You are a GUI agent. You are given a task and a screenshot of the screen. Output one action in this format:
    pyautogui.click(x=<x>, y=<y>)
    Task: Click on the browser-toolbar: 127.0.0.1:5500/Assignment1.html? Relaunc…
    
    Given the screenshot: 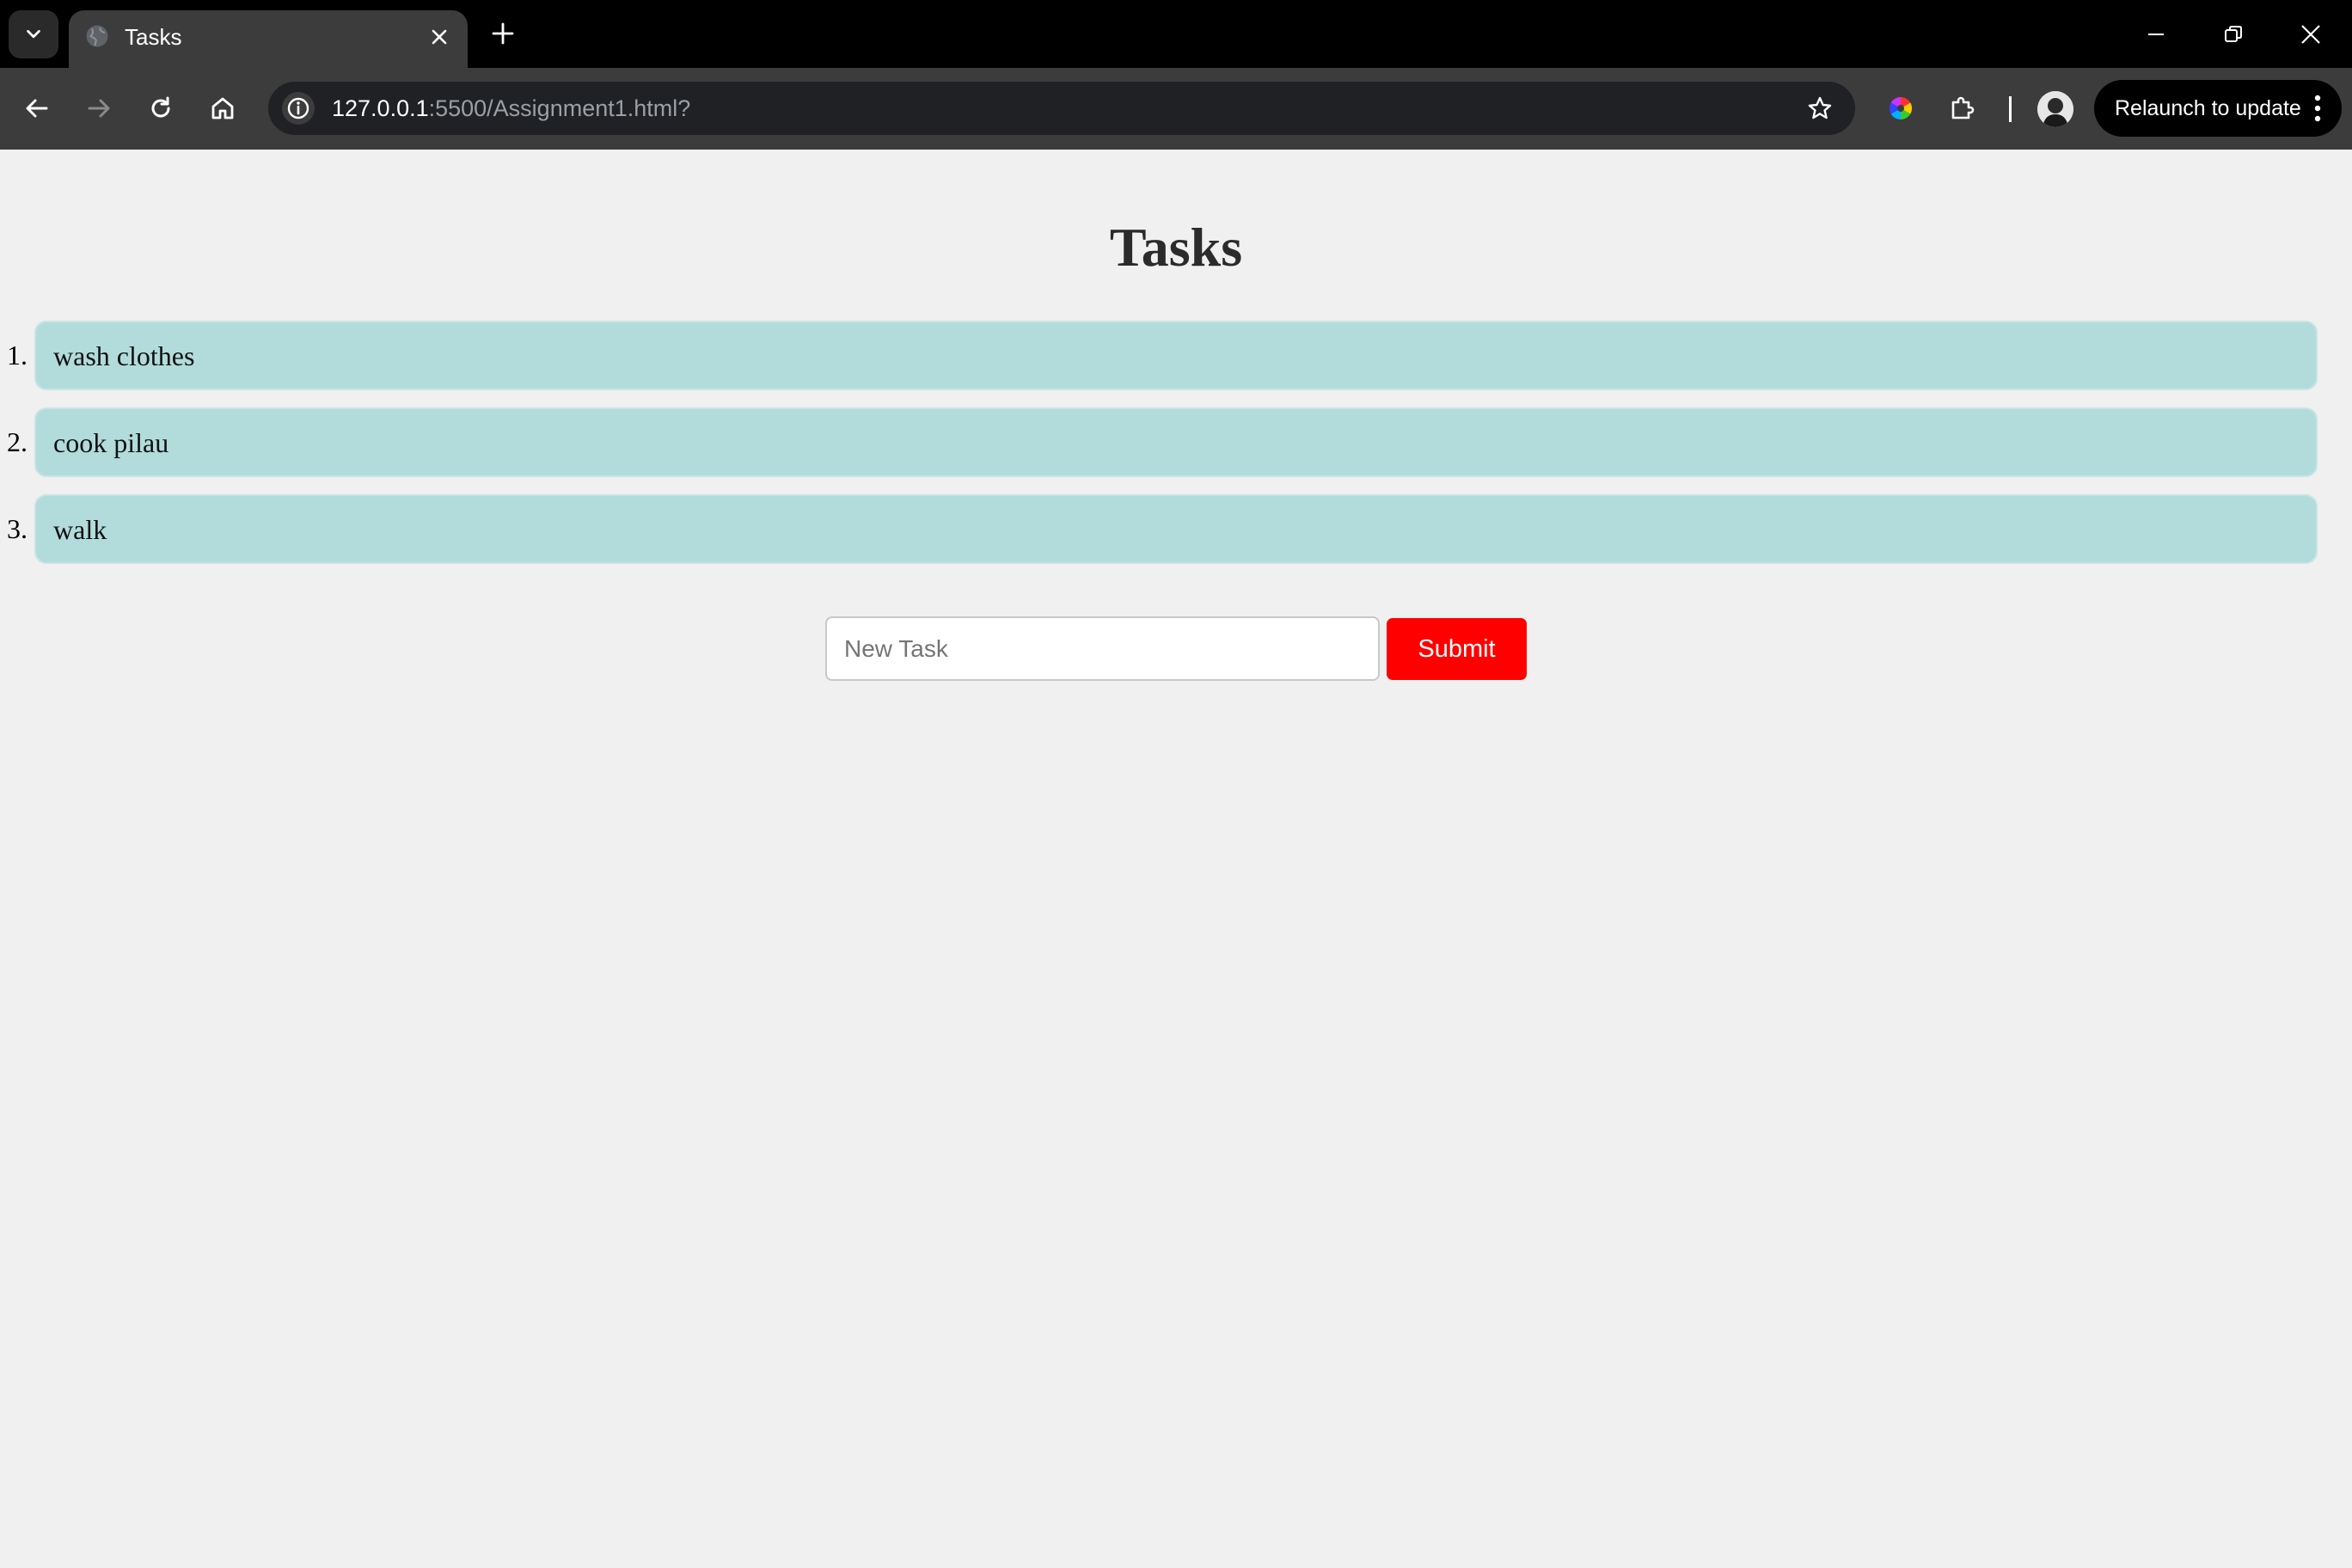 What is the action you would take?
    pyautogui.click(x=1176, y=109)
    